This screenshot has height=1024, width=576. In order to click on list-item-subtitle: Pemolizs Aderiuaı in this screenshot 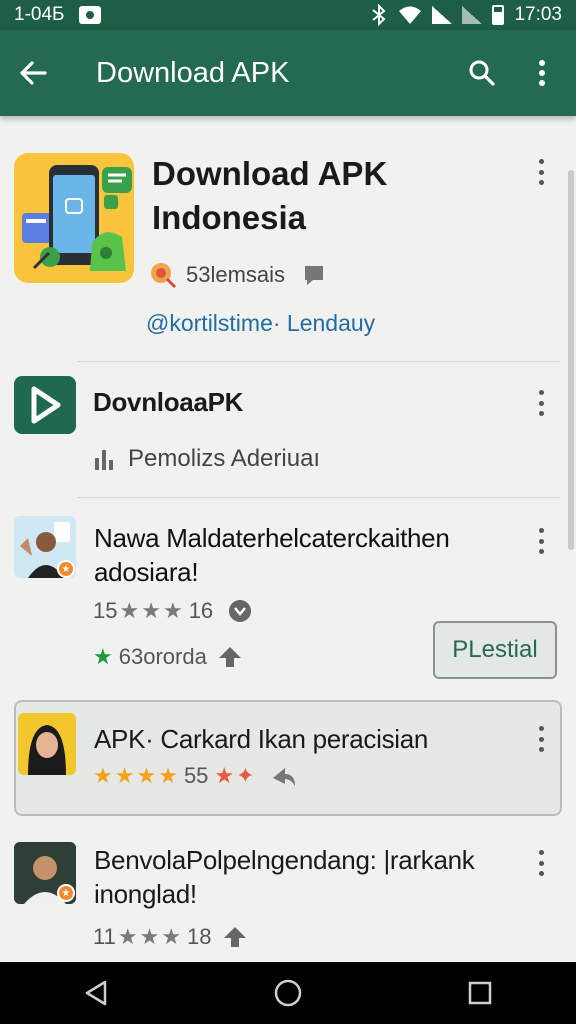, I will do `click(206, 459)`.